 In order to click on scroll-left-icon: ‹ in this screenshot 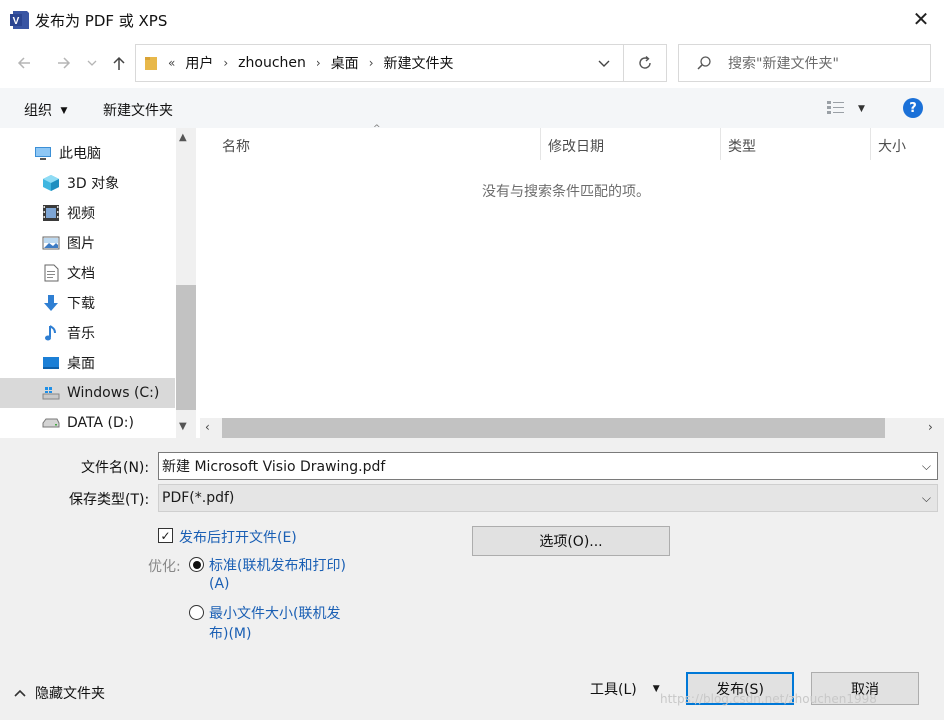, I will do `click(207, 427)`.